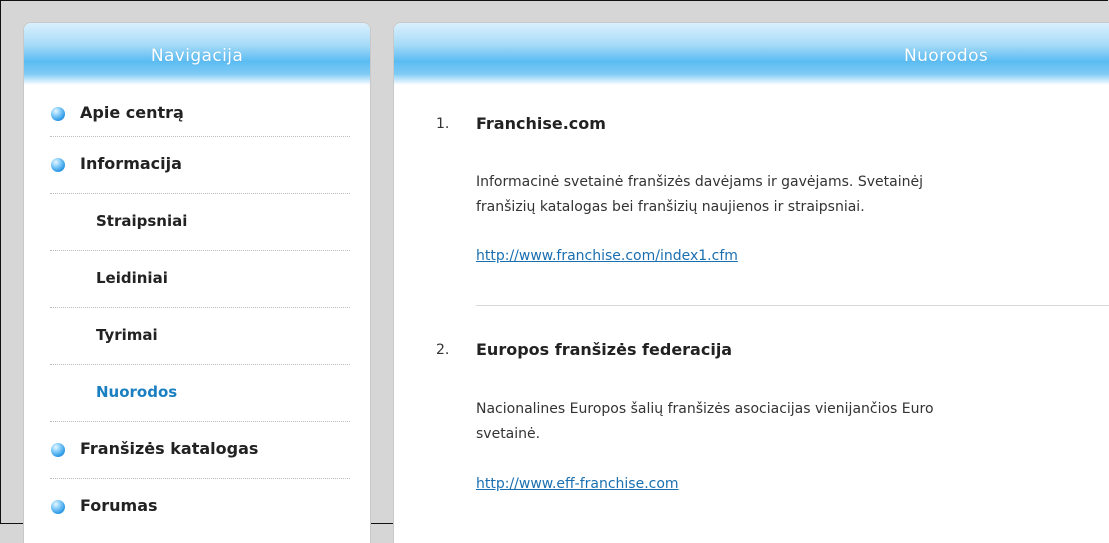 The width and height of the screenshot is (1109, 543). I want to click on nav-item-label: Franšizės katalogas, so click(169, 448).